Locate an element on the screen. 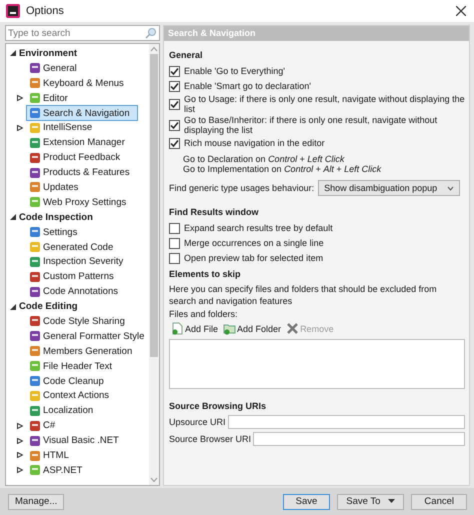 This screenshot has height=515, width=474. field-label: Find generic type usages behaviour: is located at coordinates (241, 188).